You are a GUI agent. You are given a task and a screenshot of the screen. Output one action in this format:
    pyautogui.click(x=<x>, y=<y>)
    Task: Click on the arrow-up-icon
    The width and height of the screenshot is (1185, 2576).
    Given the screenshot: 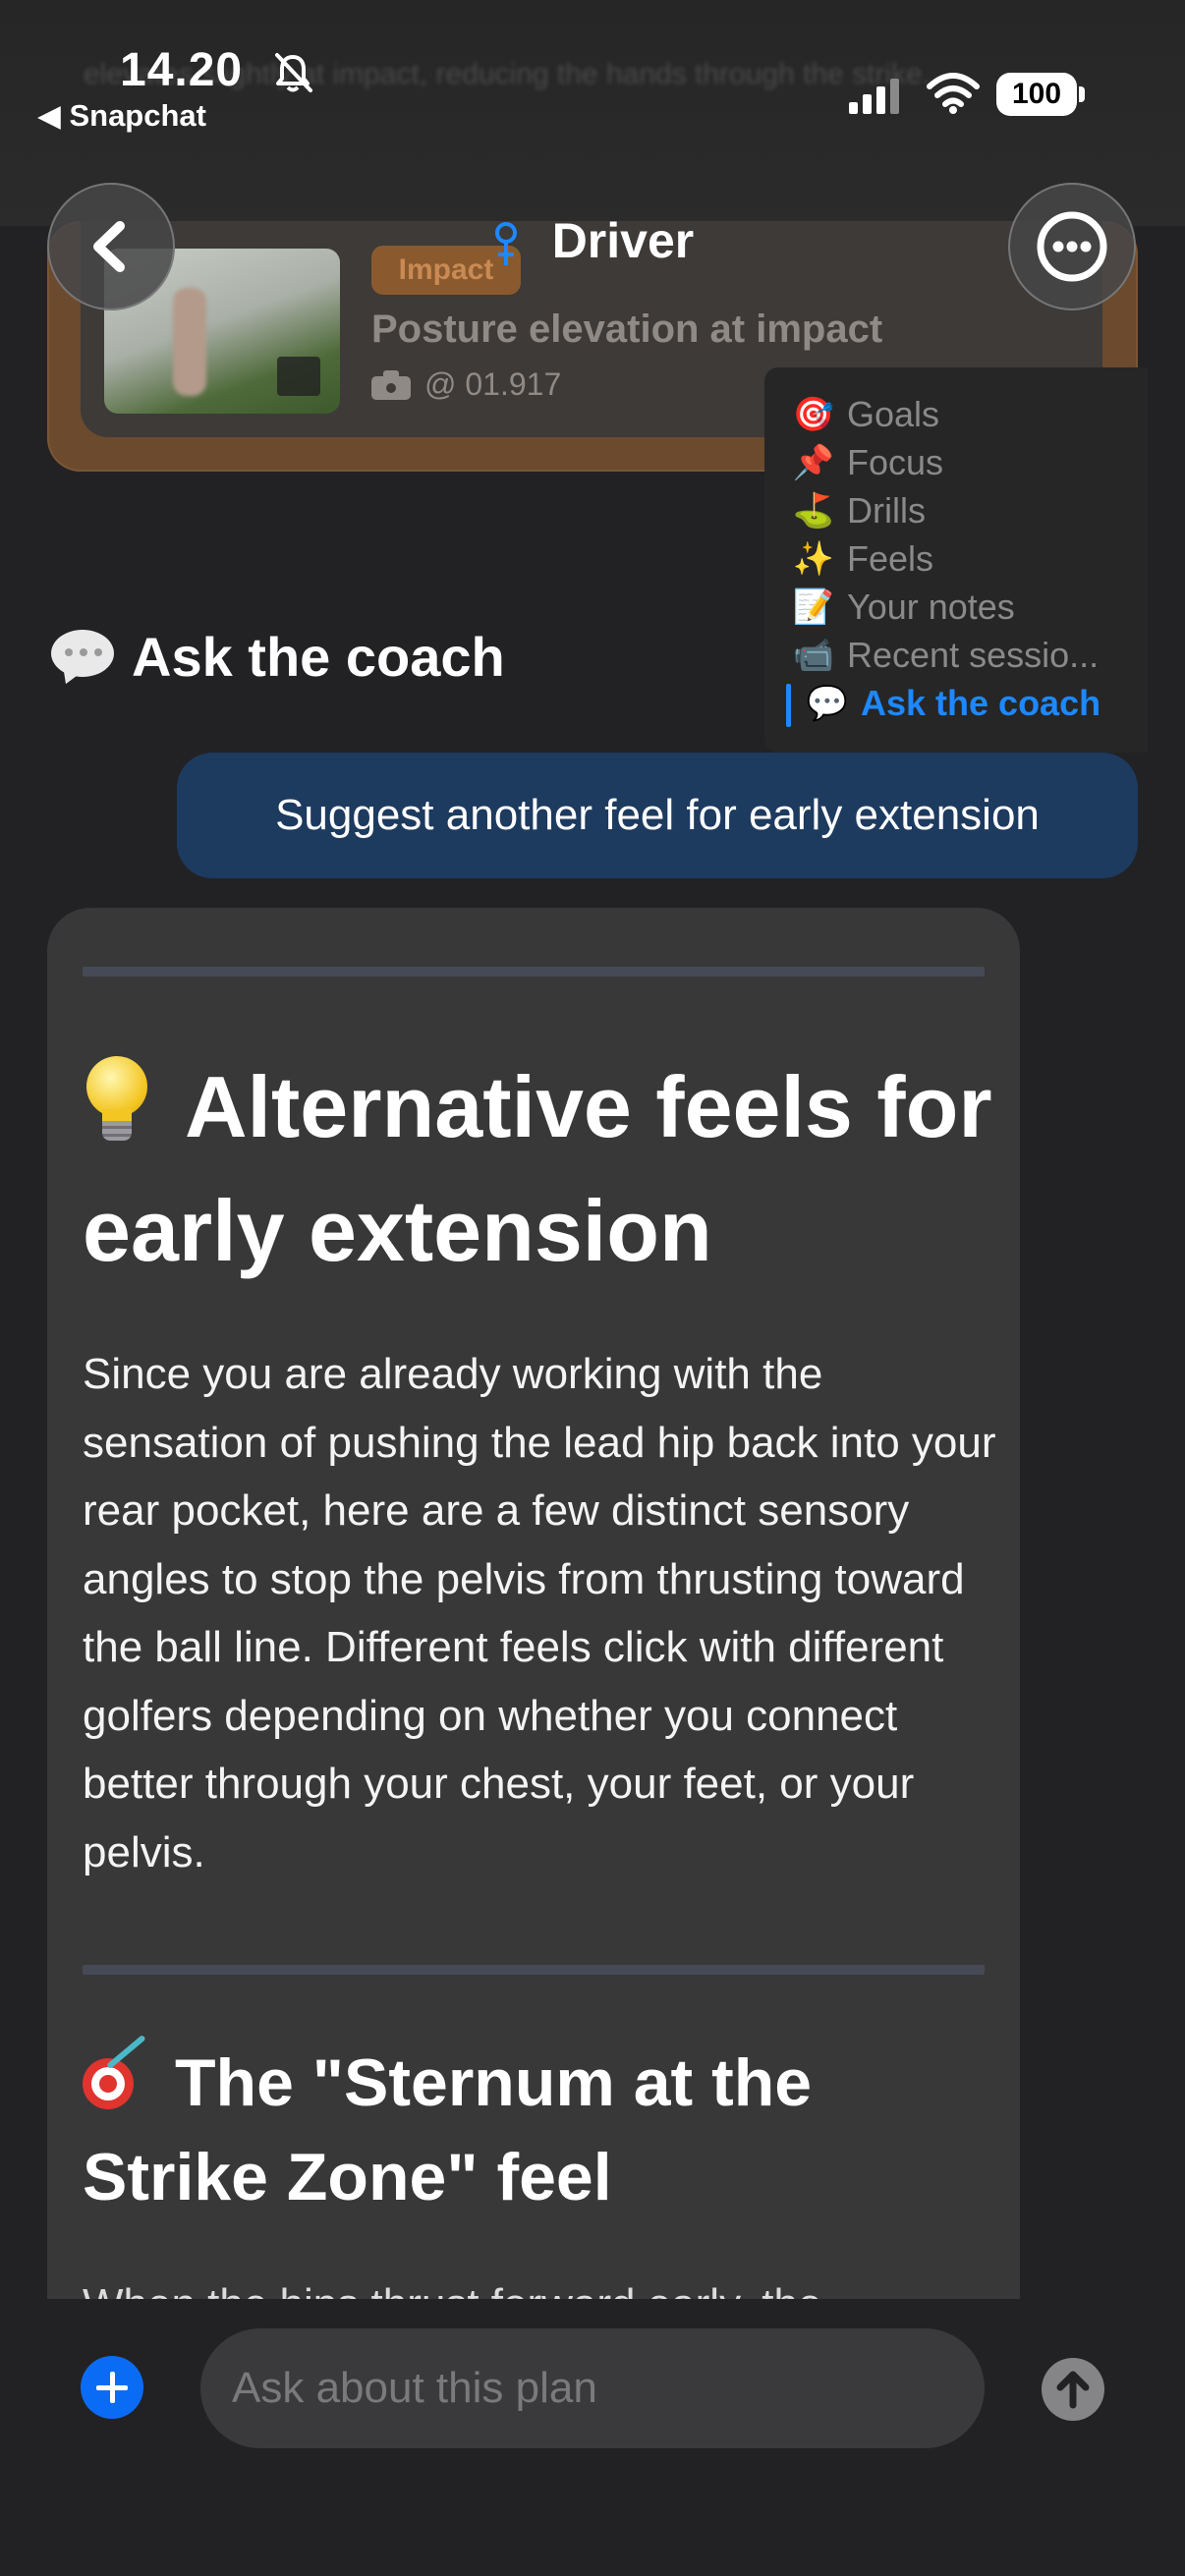 What is the action you would take?
    pyautogui.click(x=1073, y=2390)
    